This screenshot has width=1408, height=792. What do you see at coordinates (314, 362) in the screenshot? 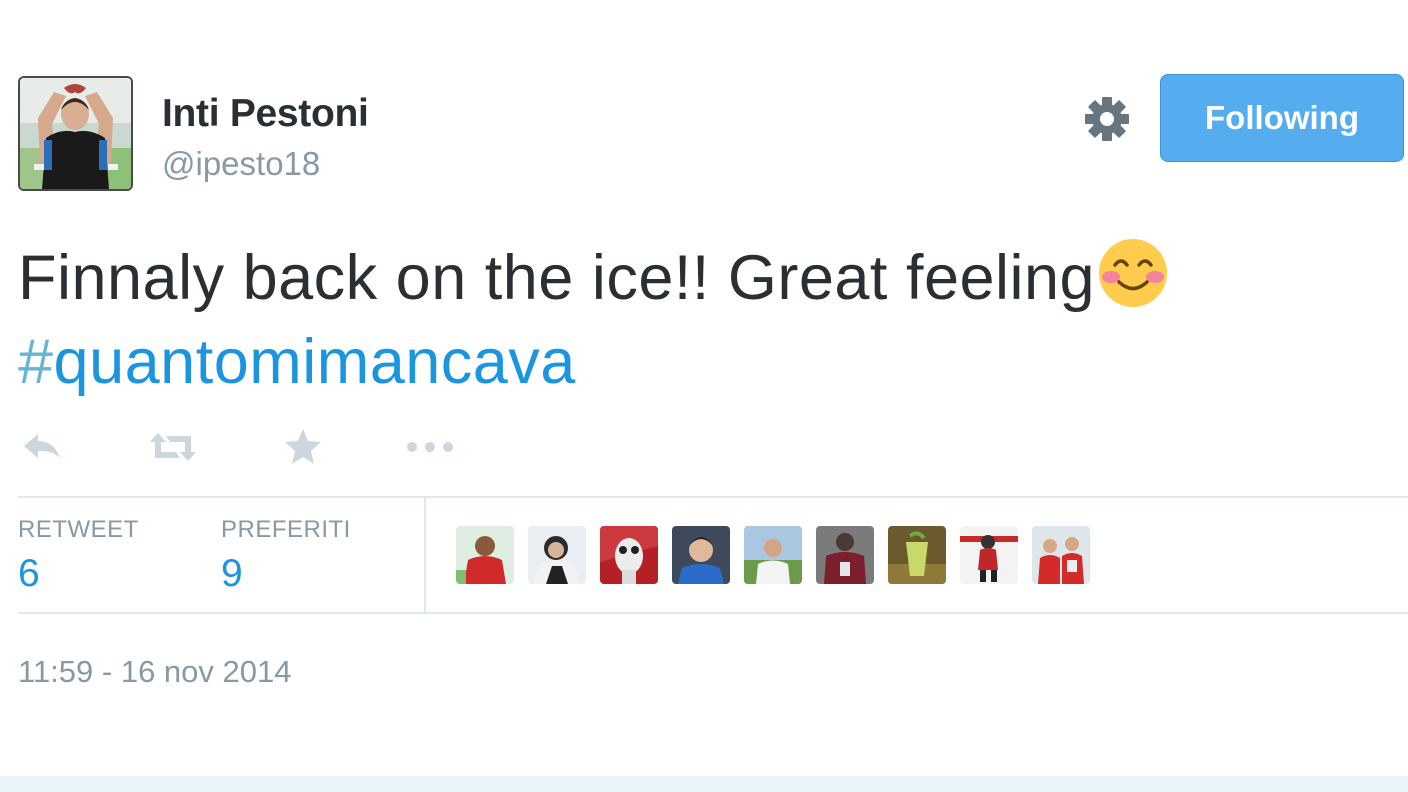
I see `hashtag-text: quantomimancava` at bounding box center [314, 362].